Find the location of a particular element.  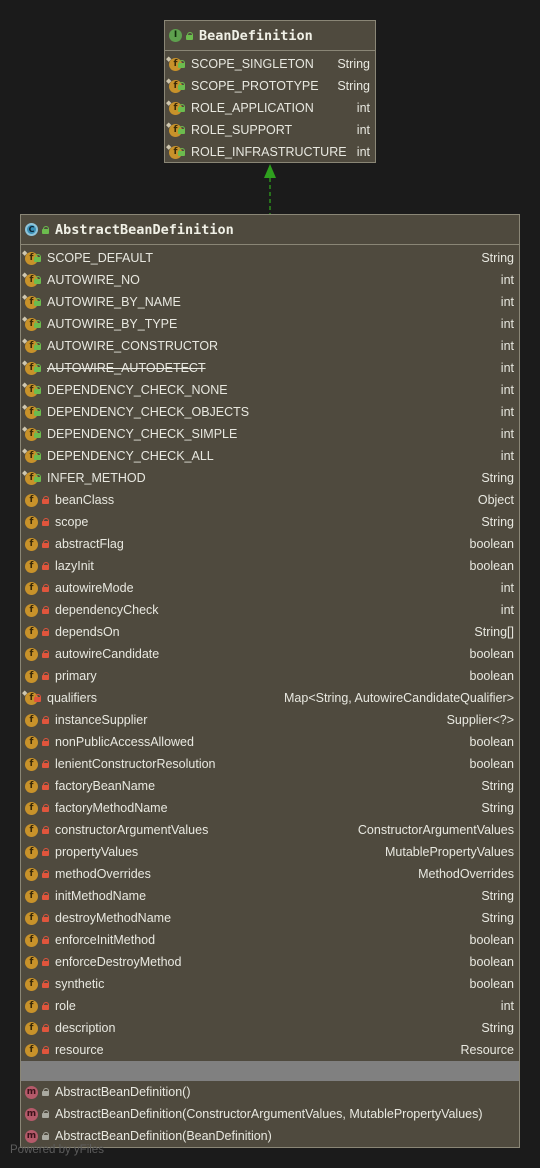

field-row: f initMethodName String is located at coordinates (270, 896).